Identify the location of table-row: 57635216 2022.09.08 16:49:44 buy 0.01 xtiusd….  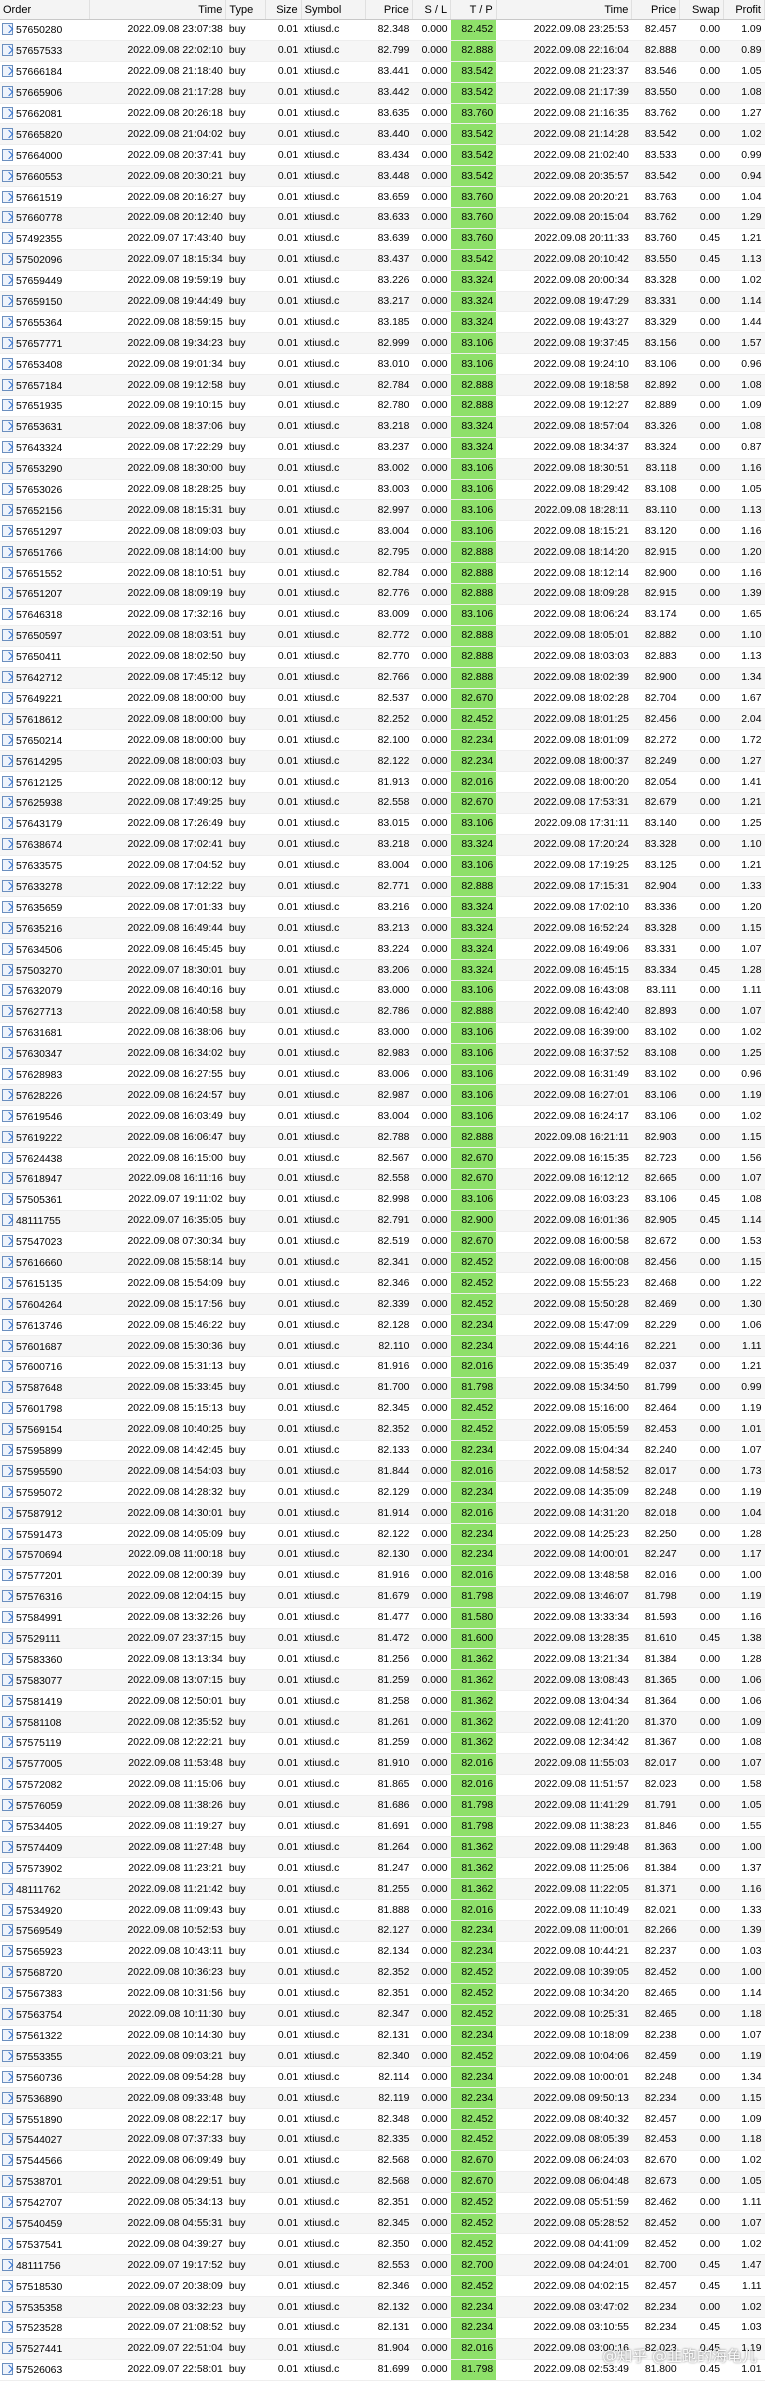
(382, 928).